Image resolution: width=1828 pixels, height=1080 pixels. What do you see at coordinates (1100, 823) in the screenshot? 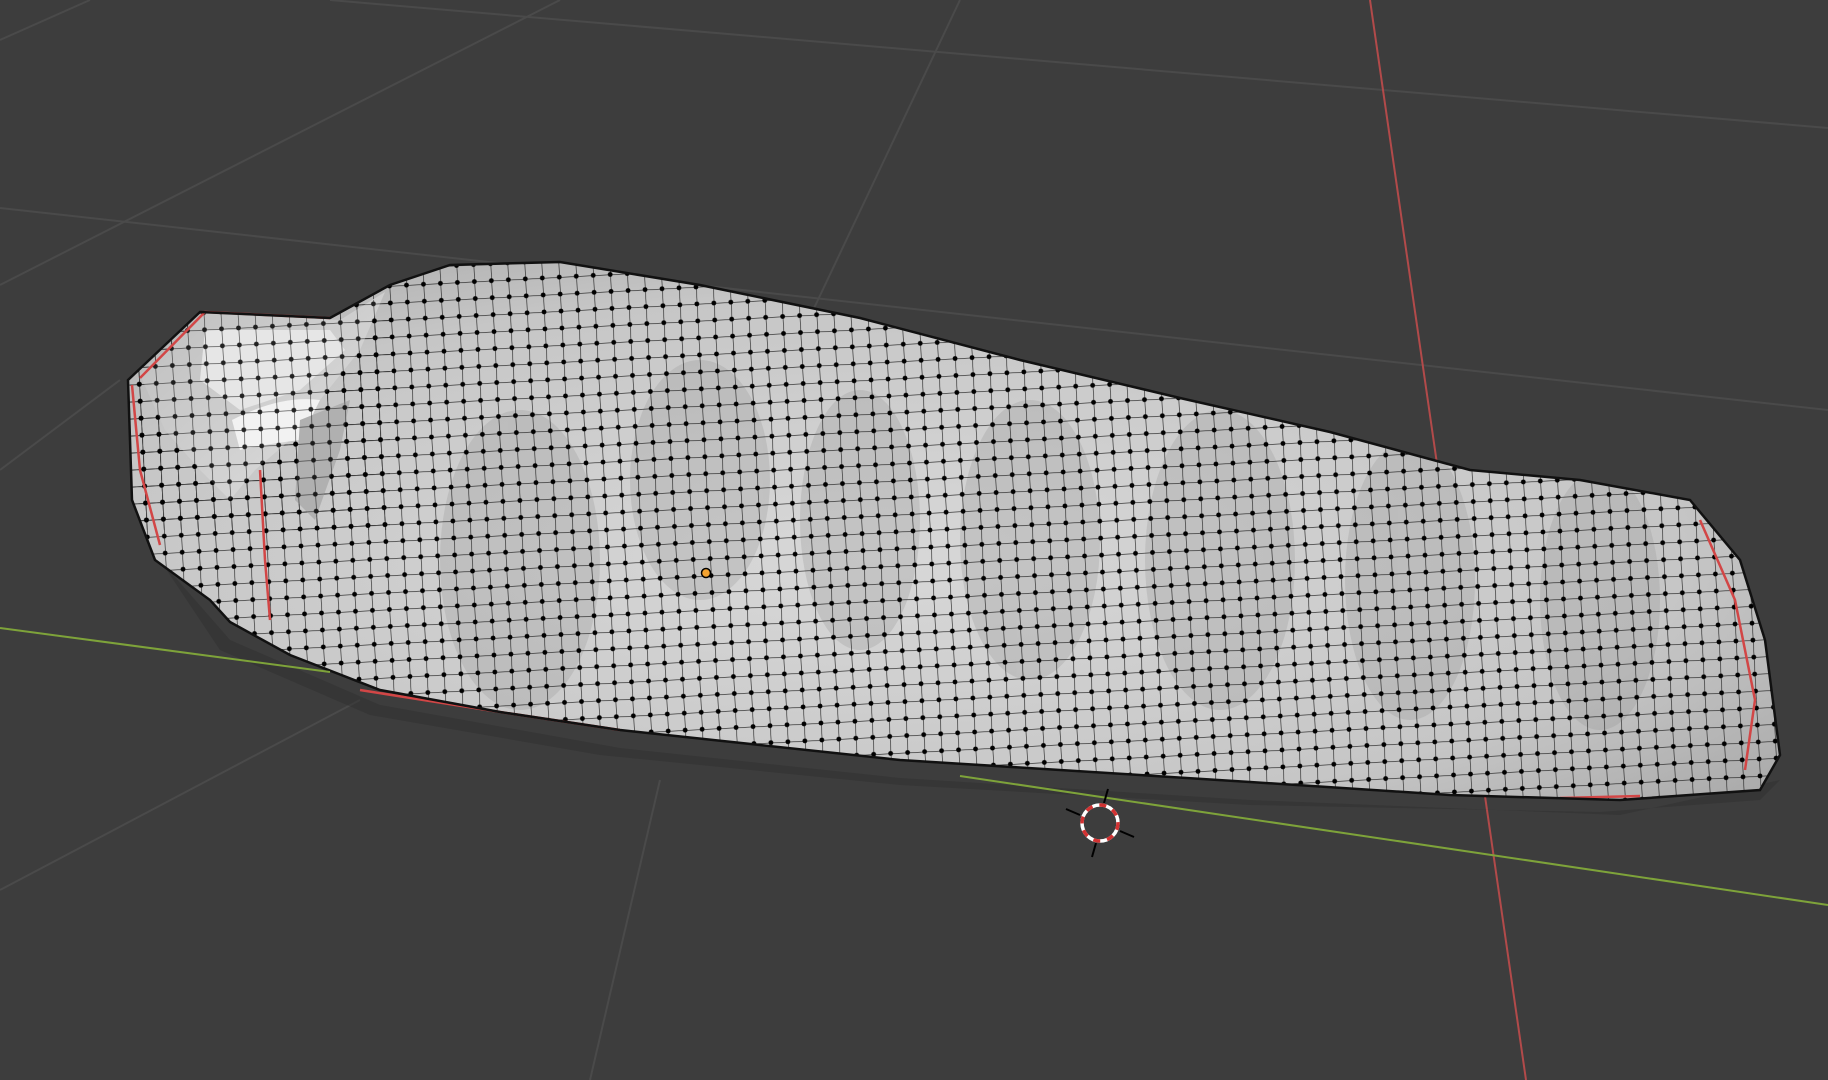
I see `3d-cursor-icon` at bounding box center [1100, 823].